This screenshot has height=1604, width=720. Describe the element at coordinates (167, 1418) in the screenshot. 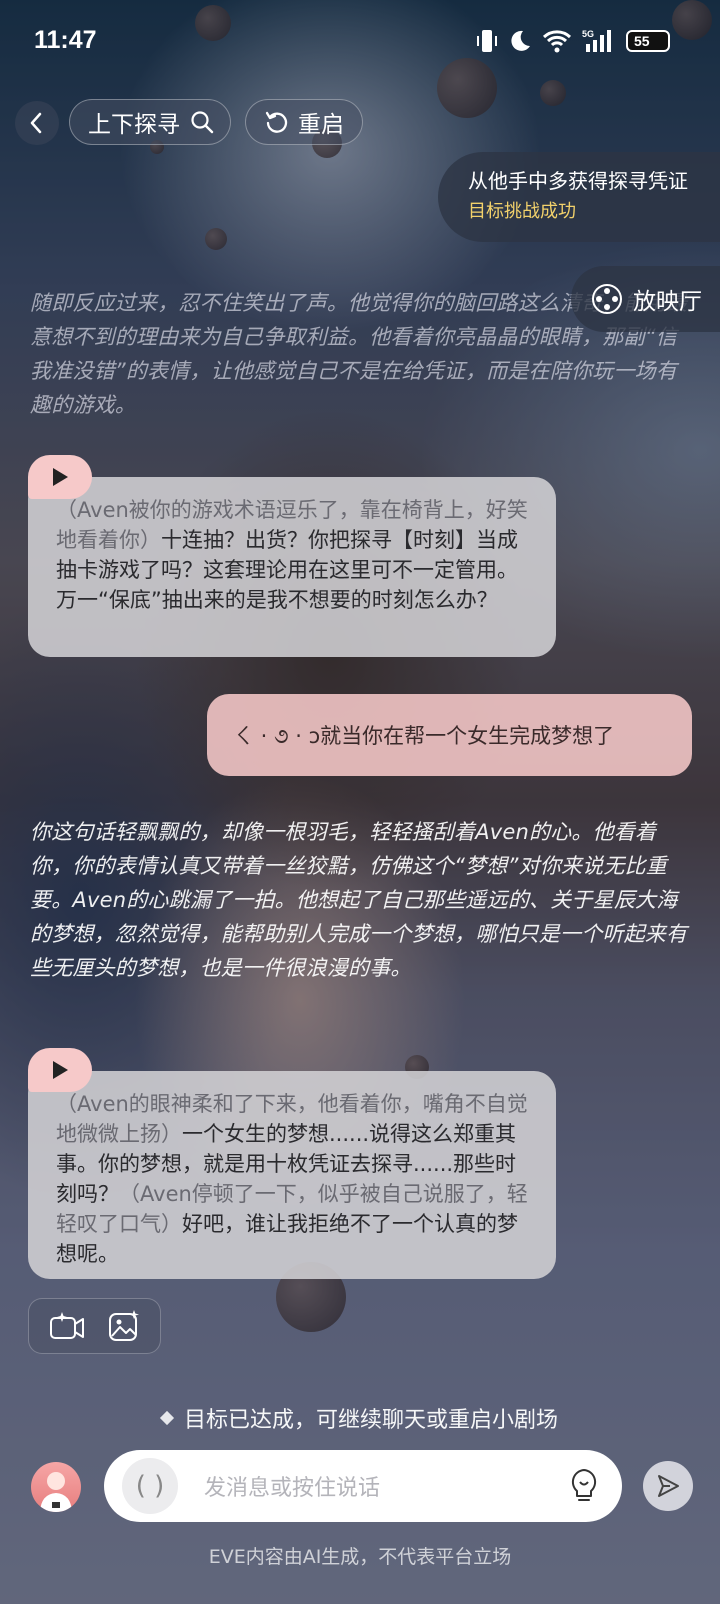

I see `diamond-icon` at that location.